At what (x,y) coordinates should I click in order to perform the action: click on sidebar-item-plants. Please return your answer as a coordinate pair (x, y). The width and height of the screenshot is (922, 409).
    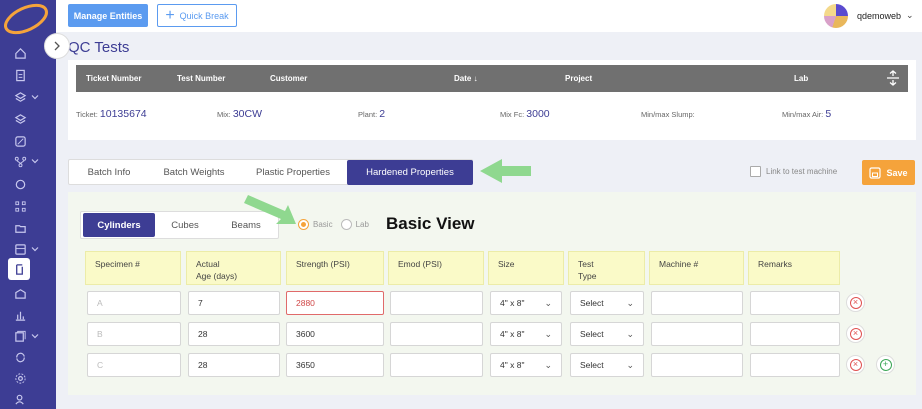
    Looking at the image, I should click on (27, 293).